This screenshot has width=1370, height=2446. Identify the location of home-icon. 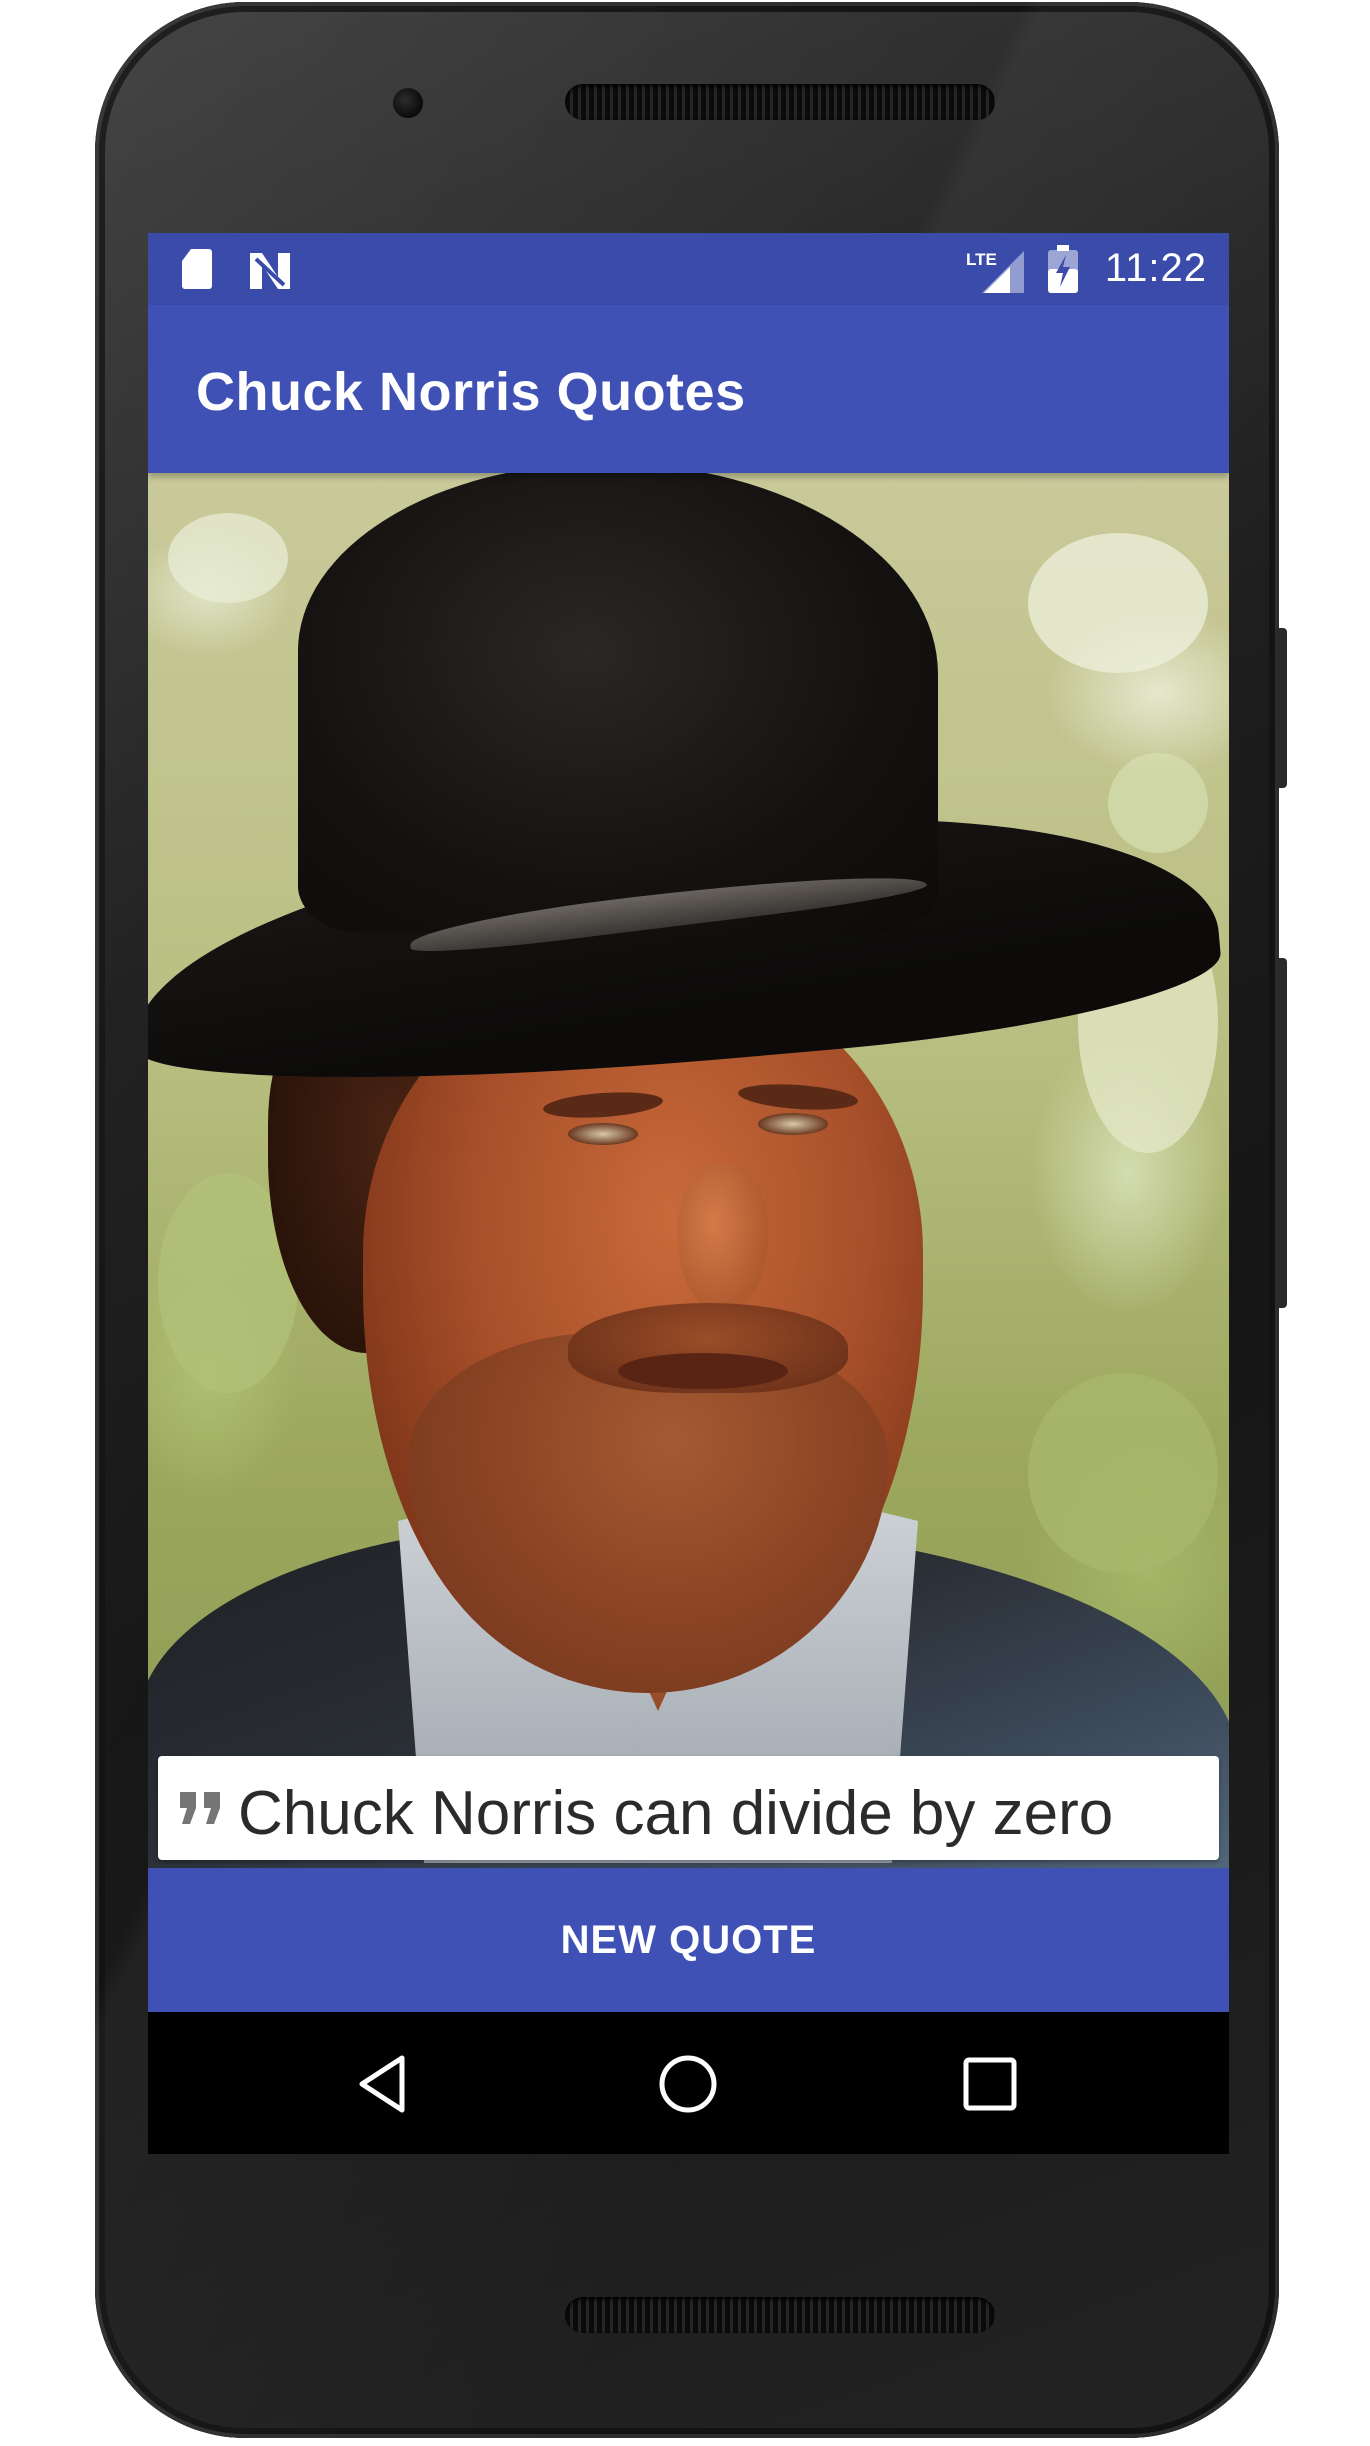
(688, 2084).